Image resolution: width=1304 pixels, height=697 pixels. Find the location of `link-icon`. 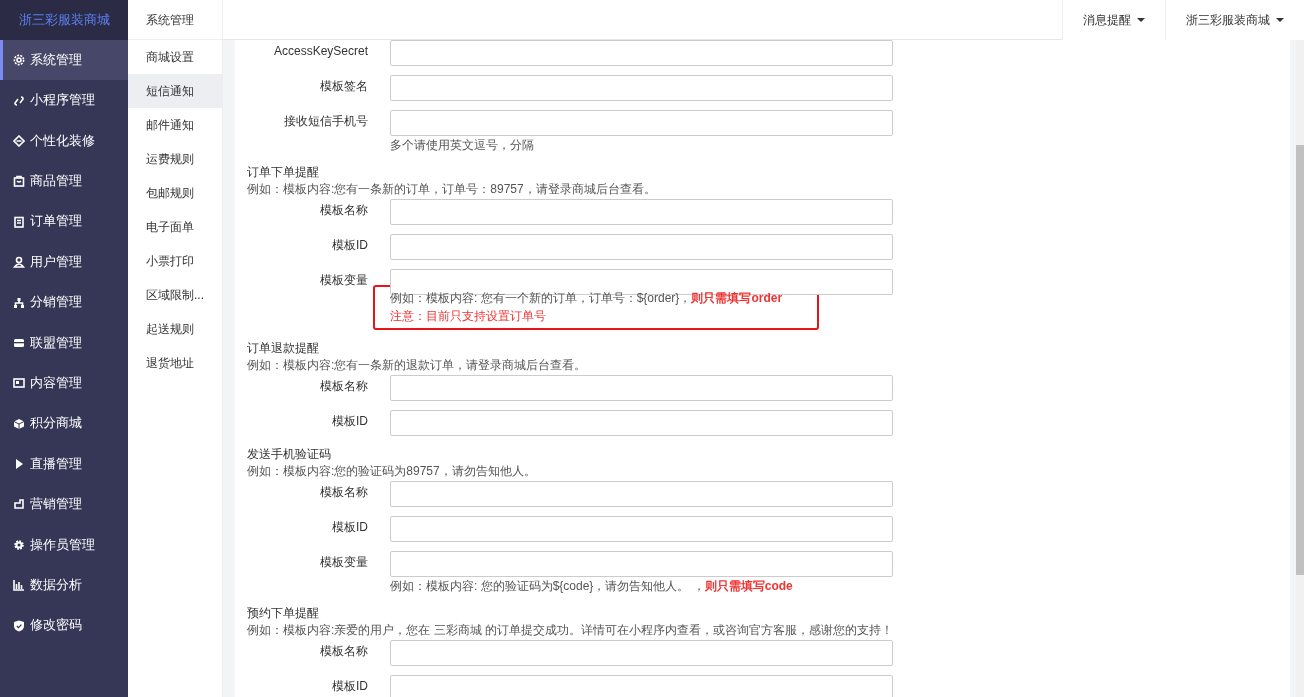

link-icon is located at coordinates (19, 100).